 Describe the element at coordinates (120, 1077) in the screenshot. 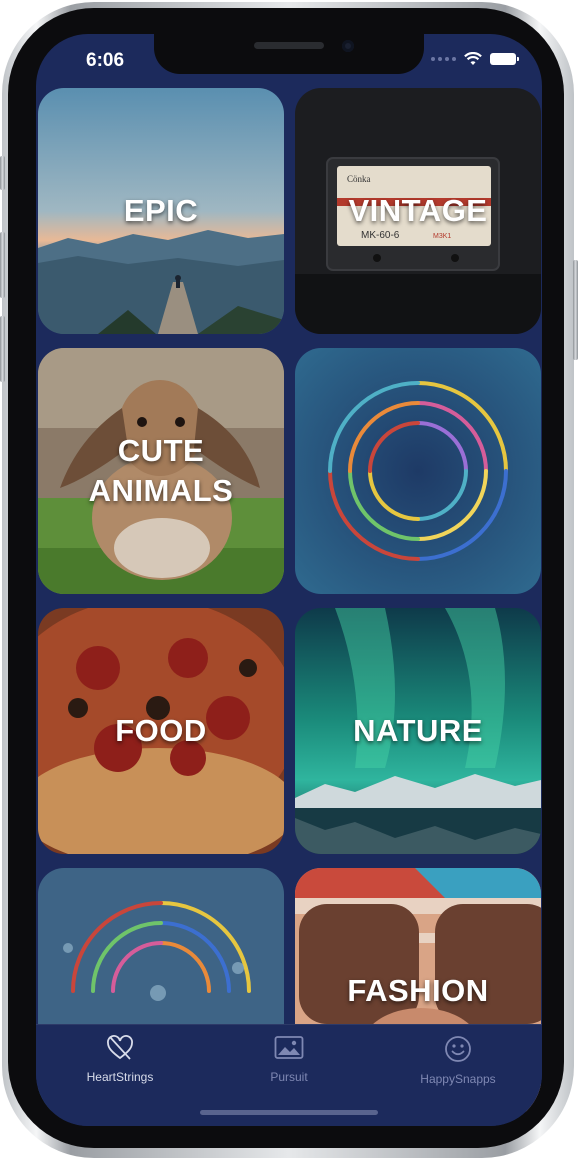

I see `tab-label: HeartStrings` at that location.